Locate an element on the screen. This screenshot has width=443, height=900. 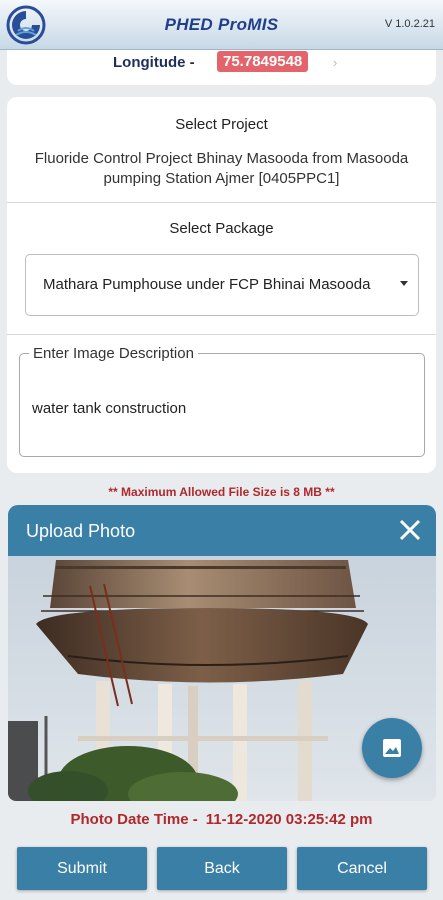
photo-date-label: Photo Date Time - is located at coordinates (134, 819).